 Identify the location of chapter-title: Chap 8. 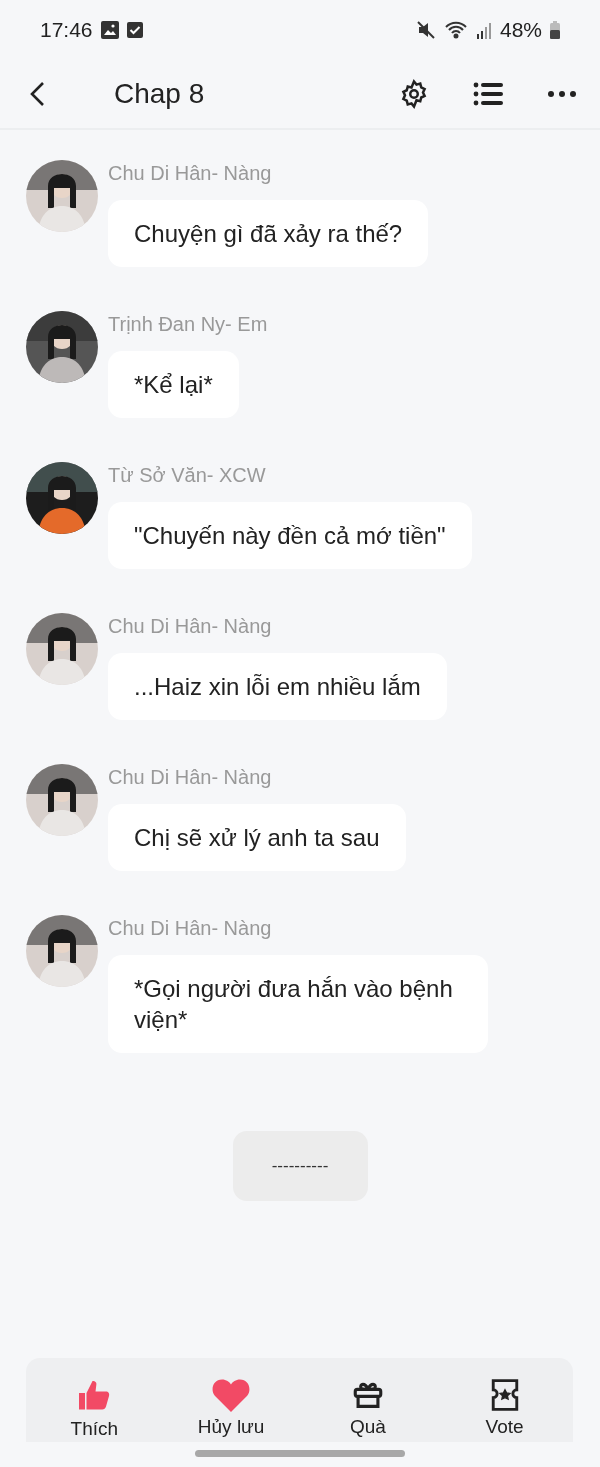
(160, 94).